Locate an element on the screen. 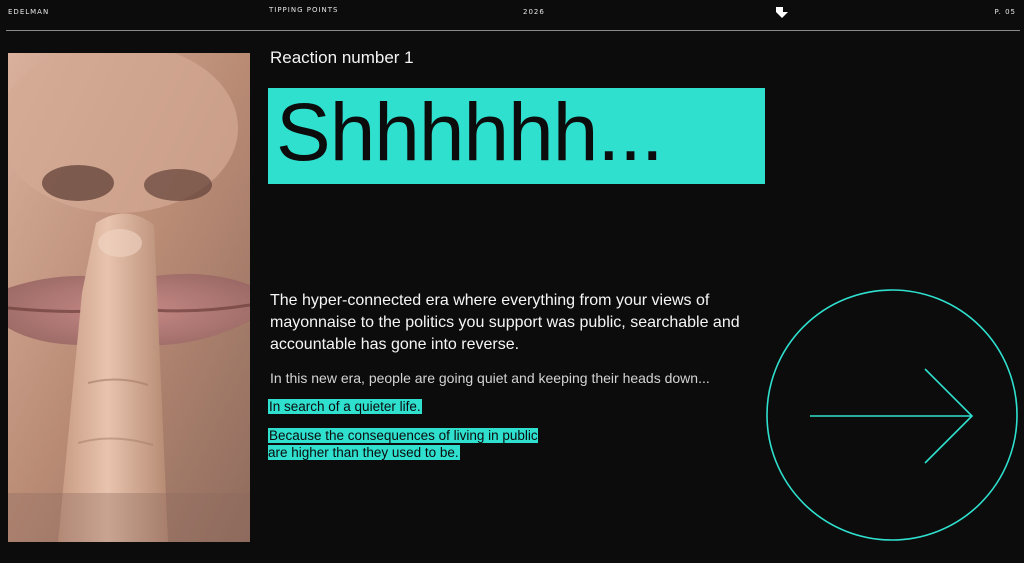 This screenshot has height=563, width=1024. top-bar: EDELMAN TIPPING POINTS 2026 P. 05 is located at coordinates (512, 15).